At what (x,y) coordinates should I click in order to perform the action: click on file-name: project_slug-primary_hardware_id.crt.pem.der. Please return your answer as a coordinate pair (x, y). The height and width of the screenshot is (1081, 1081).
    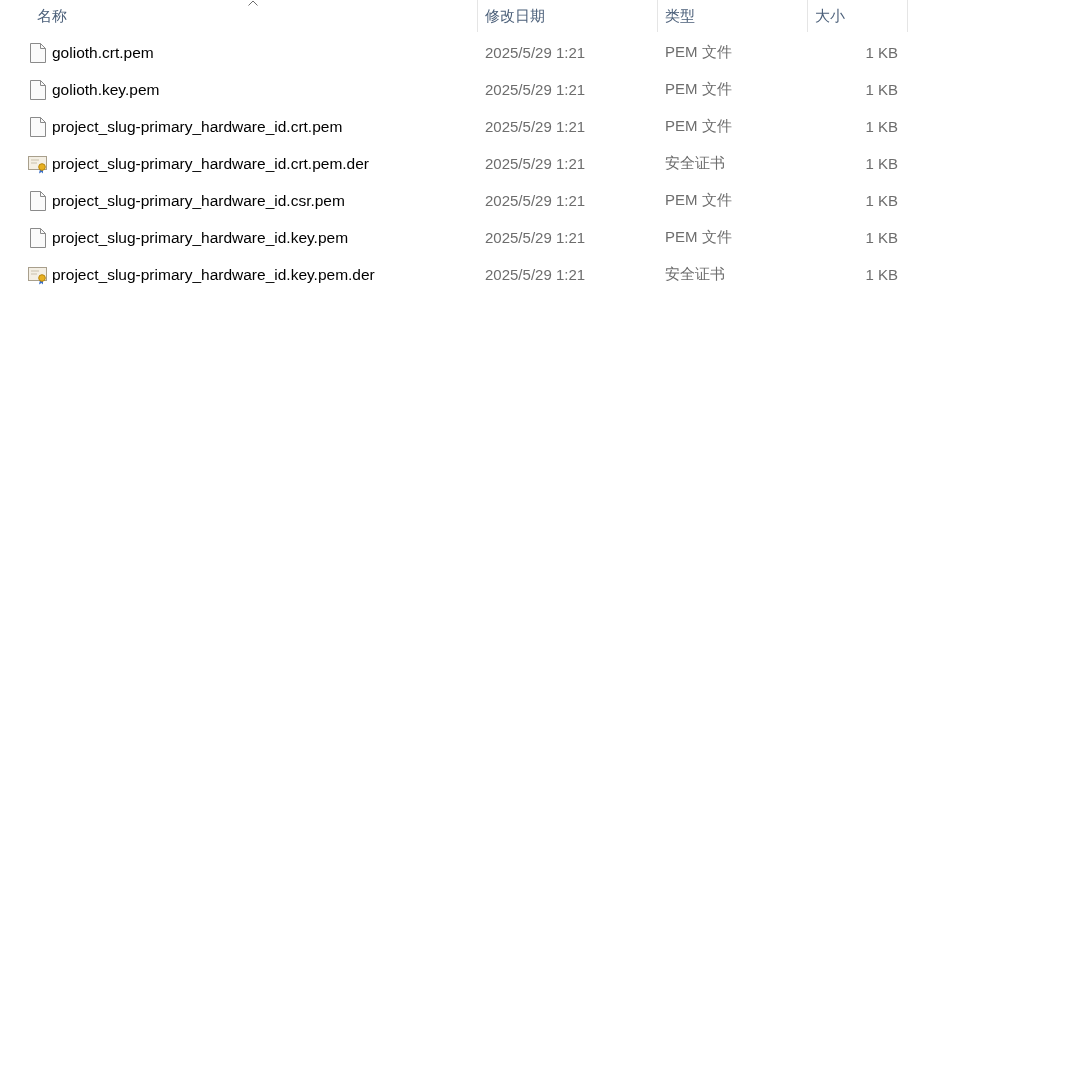
    Looking at the image, I should click on (211, 163).